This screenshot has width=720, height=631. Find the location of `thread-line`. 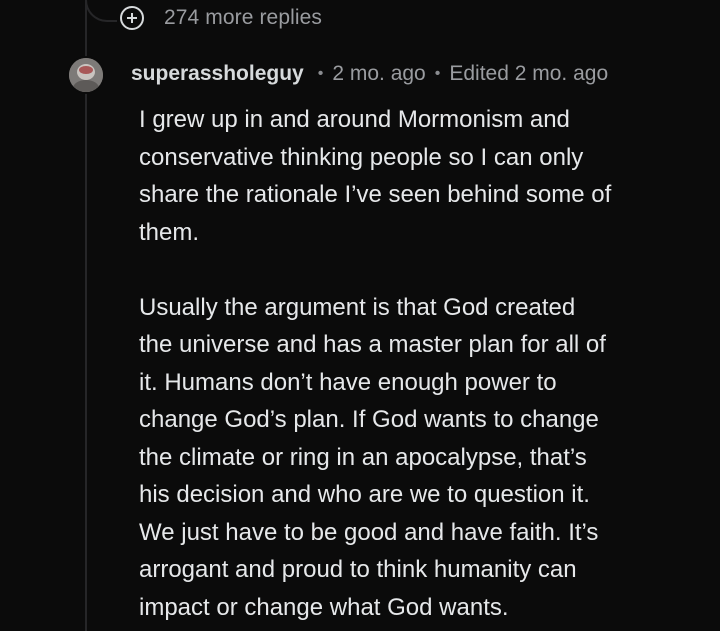

thread-line is located at coordinates (86, 315).